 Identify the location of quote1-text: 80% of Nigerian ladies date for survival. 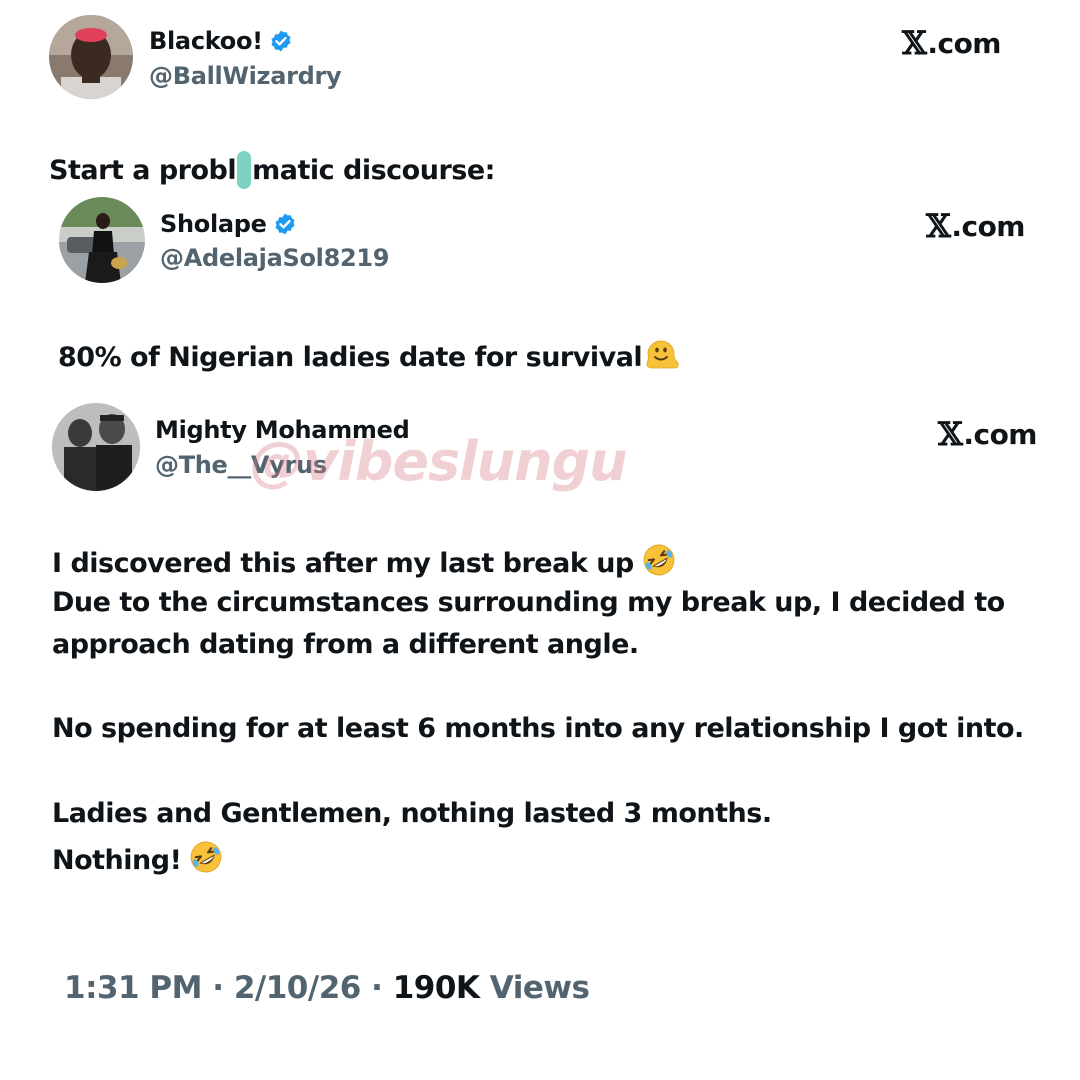
(369, 355).